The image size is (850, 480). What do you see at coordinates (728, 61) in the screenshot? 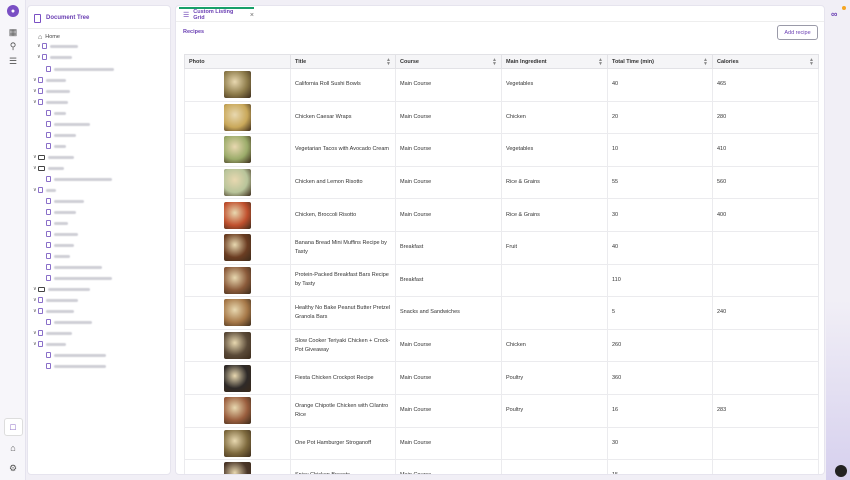
I see `column-label: Calories` at bounding box center [728, 61].